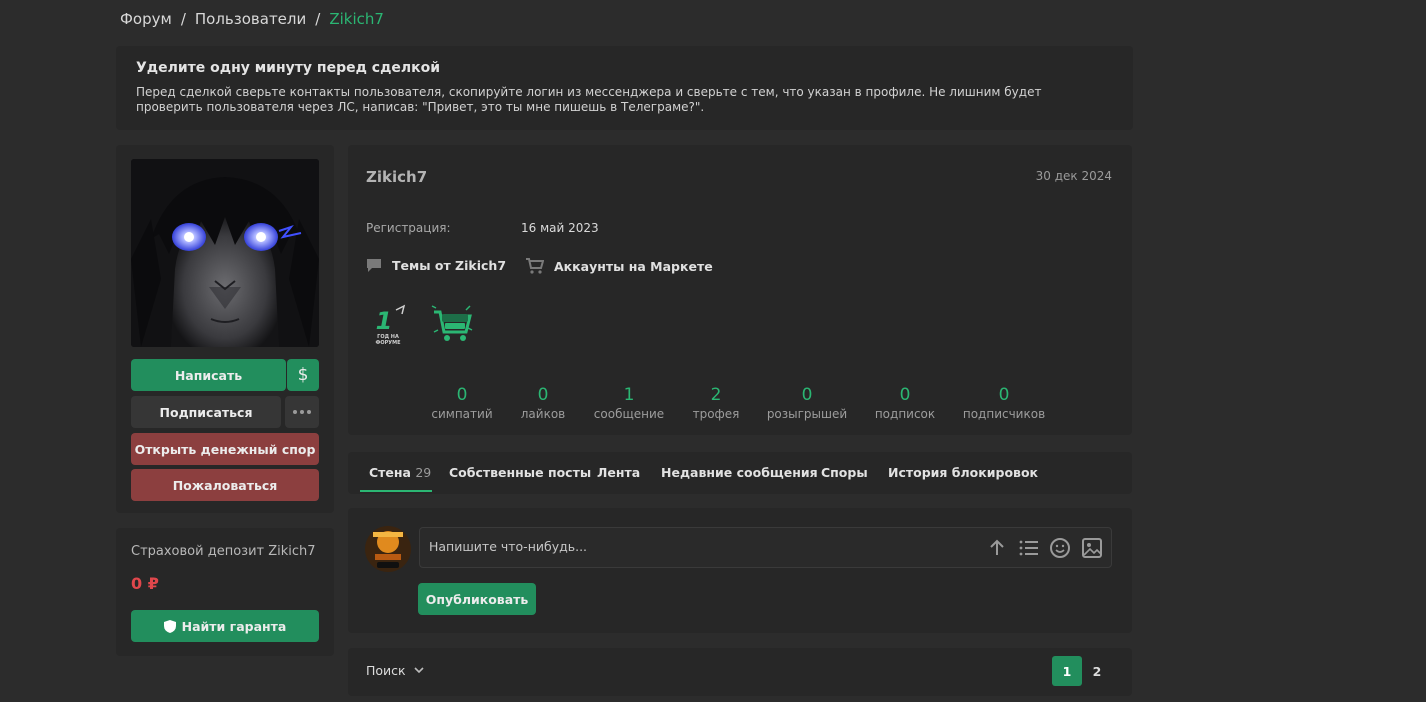 This screenshot has width=1426, height=702. I want to click on stat-label: трофея, so click(716, 414).